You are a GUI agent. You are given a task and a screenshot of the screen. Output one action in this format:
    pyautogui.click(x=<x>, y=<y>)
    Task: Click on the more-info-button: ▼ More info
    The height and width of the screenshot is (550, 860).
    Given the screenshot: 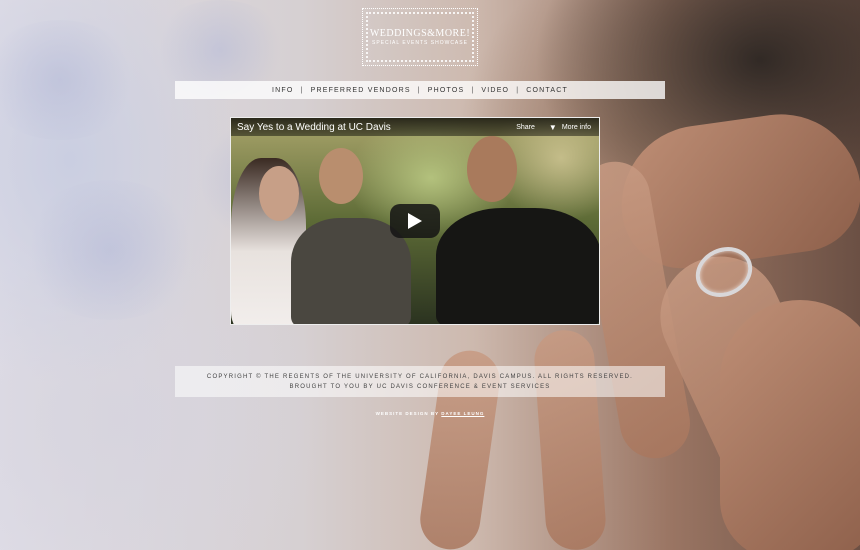 What is the action you would take?
    pyautogui.click(x=570, y=127)
    